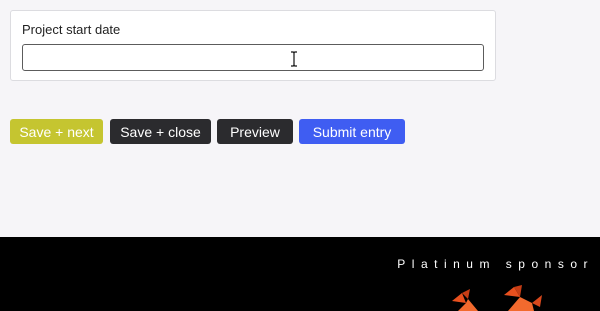 The image size is (600, 311). What do you see at coordinates (253, 57) in the screenshot?
I see `project-start-date-input` at bounding box center [253, 57].